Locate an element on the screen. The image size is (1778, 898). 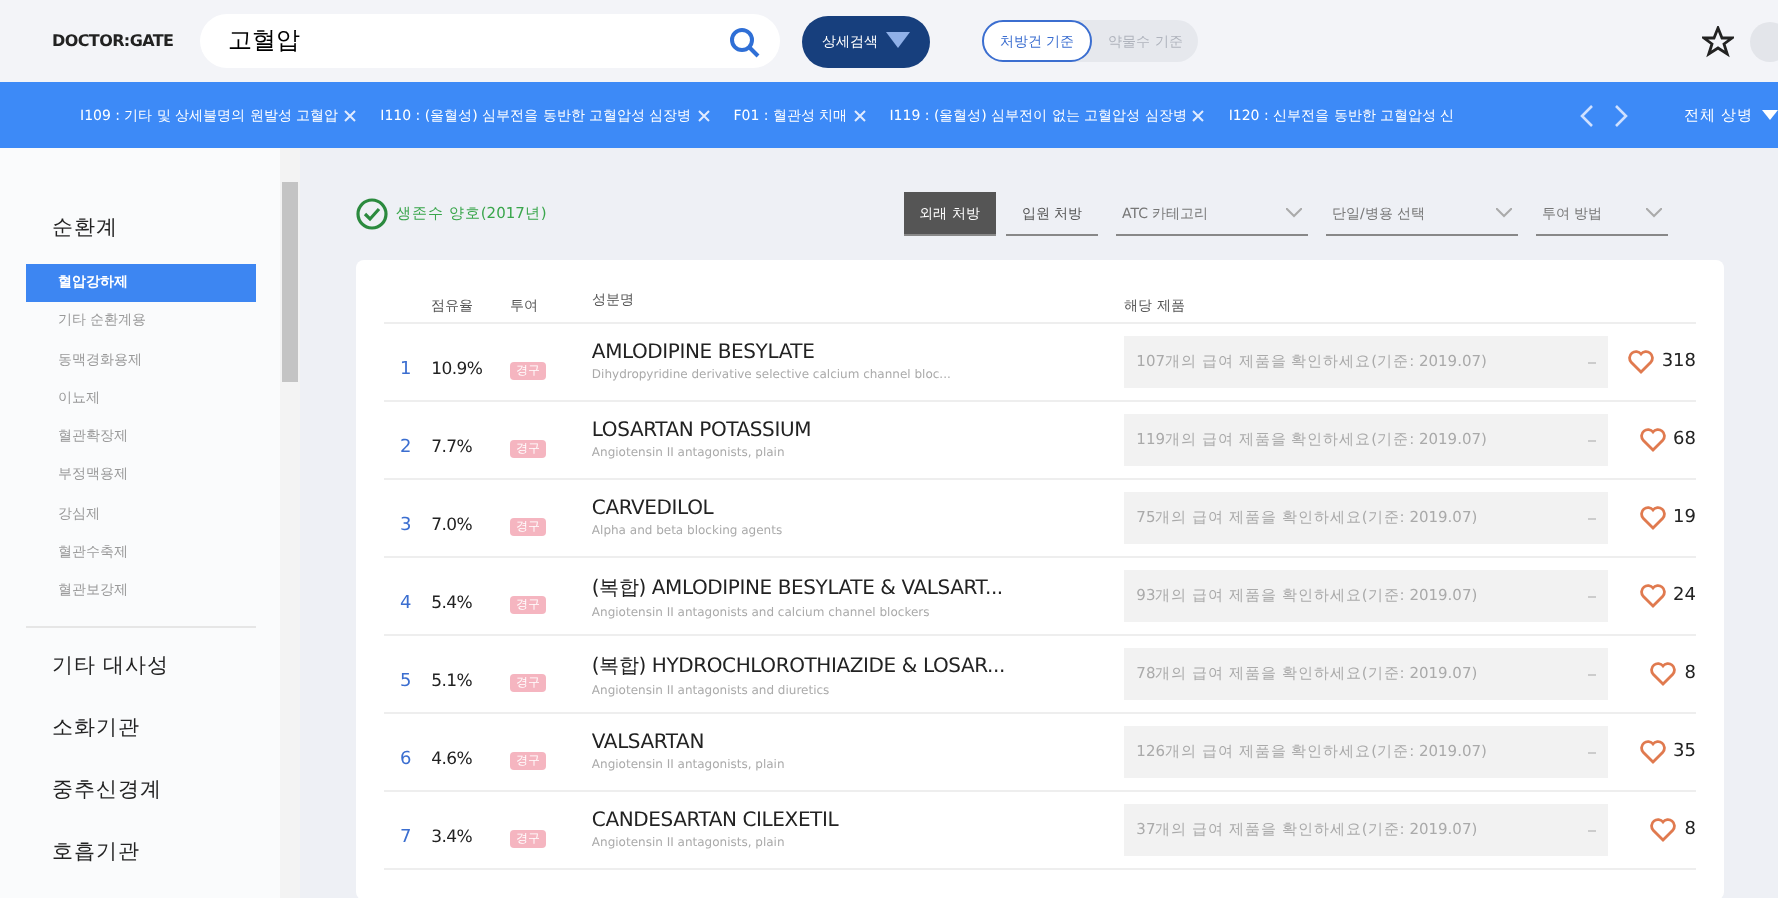
check-circle-icon is located at coordinates (372, 214).